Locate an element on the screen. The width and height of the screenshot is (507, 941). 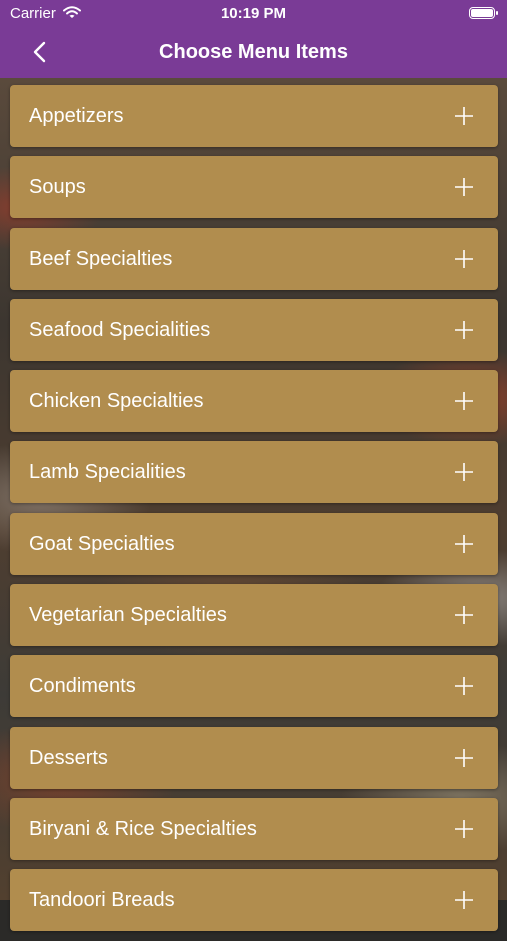
menu-category-label: Chicken Specialties is located at coordinates (116, 401).